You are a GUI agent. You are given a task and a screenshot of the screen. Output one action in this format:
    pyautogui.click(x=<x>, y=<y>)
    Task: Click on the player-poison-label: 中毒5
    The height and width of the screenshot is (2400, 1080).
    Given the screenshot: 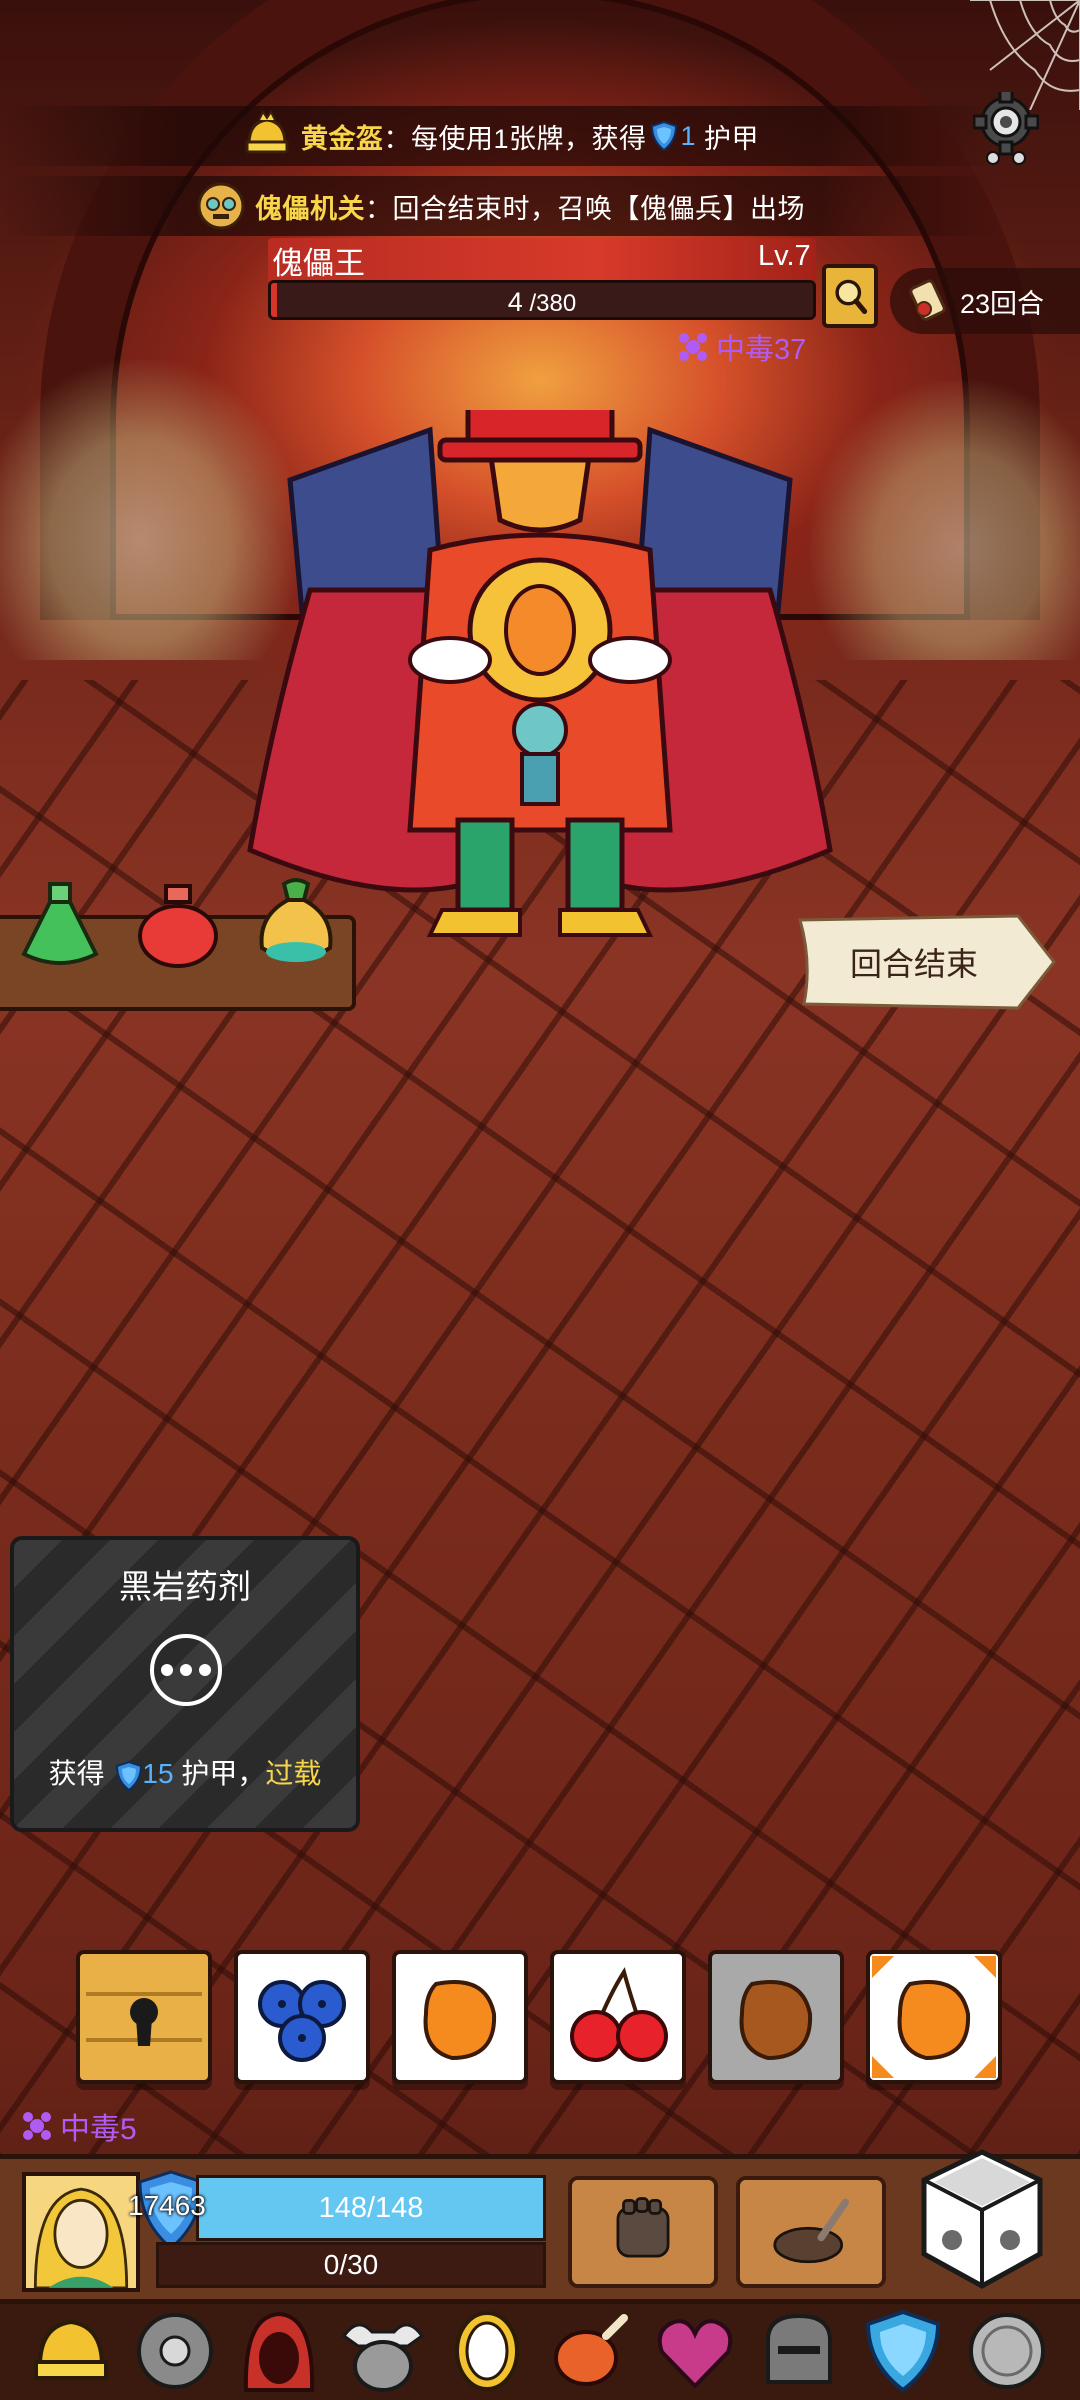 What is the action you would take?
    pyautogui.click(x=98, y=2129)
    